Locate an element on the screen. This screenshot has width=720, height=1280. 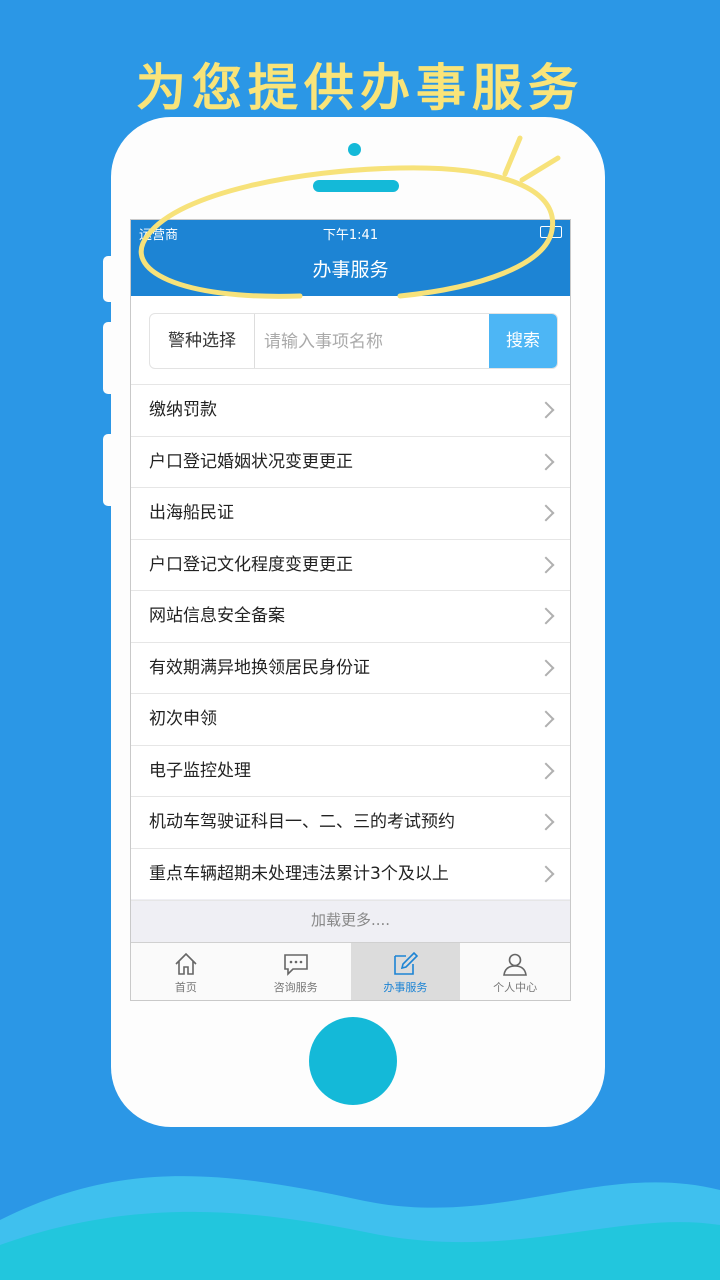
search-button: 搜索 is located at coordinates (523, 341).